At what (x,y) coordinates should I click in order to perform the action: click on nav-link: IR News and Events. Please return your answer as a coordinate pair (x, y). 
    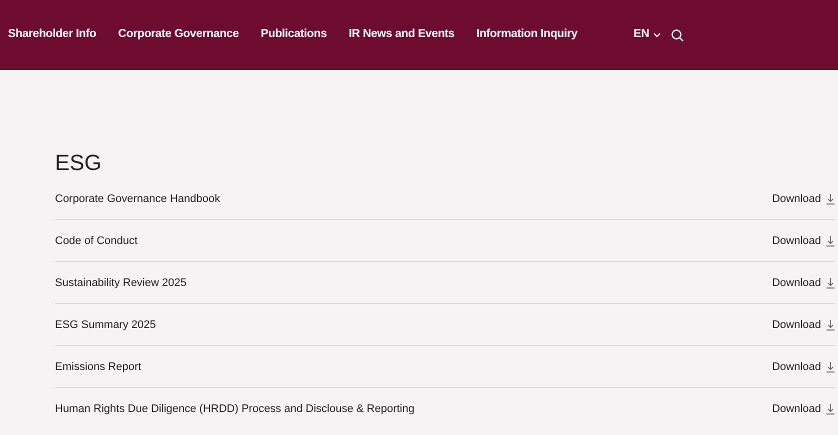
    Looking at the image, I should click on (401, 35).